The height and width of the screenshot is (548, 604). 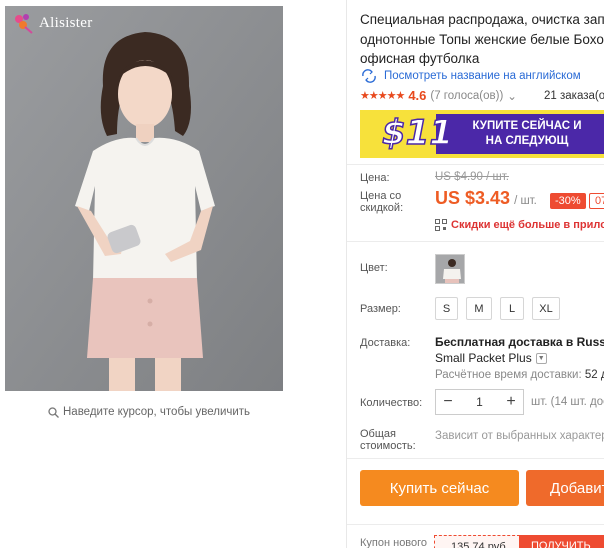 I want to click on translate-link-text: Посмотреть название на английском, so click(x=482, y=76).